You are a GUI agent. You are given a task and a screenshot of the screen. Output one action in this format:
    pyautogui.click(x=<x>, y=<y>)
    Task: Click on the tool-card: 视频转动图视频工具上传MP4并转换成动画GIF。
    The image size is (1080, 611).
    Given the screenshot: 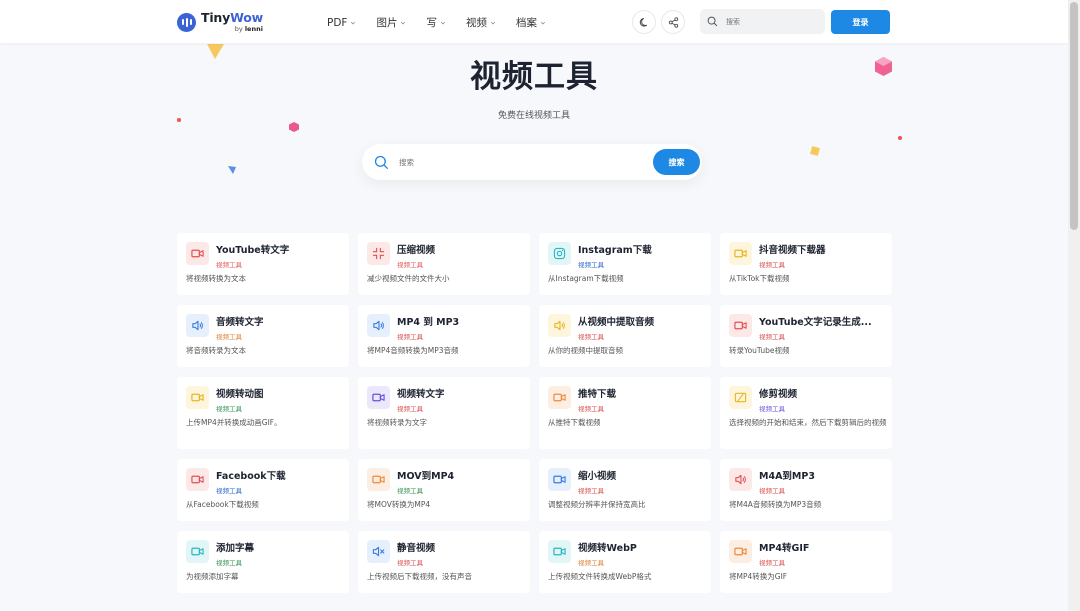 What is the action you would take?
    pyautogui.click(x=263, y=413)
    